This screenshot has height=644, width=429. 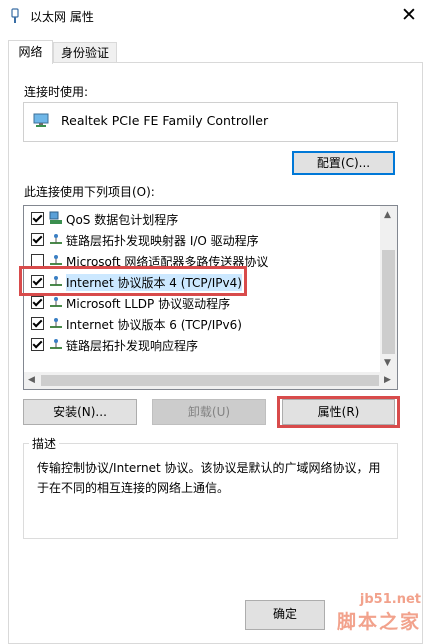 I want to click on watermark-url: jb51.net, so click(x=390, y=599).